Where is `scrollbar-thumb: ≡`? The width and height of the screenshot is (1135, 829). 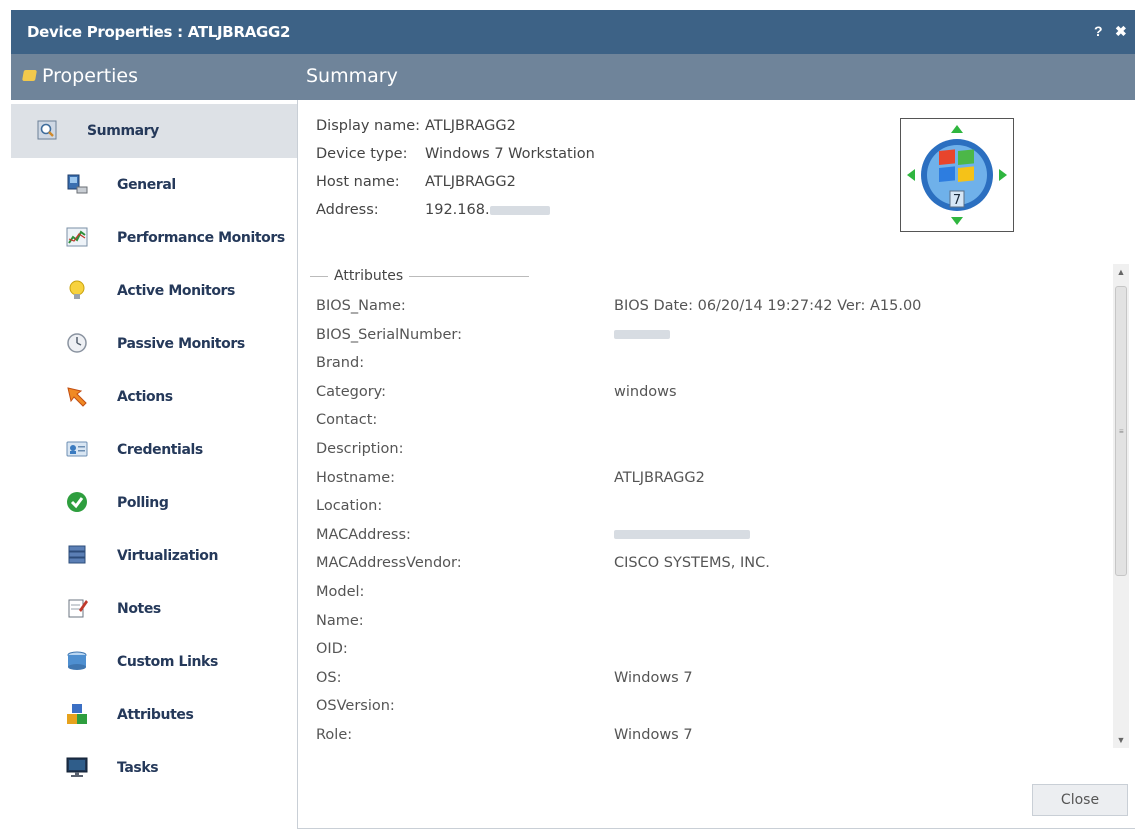
scrollbar-thumb: ≡ is located at coordinates (1121, 431).